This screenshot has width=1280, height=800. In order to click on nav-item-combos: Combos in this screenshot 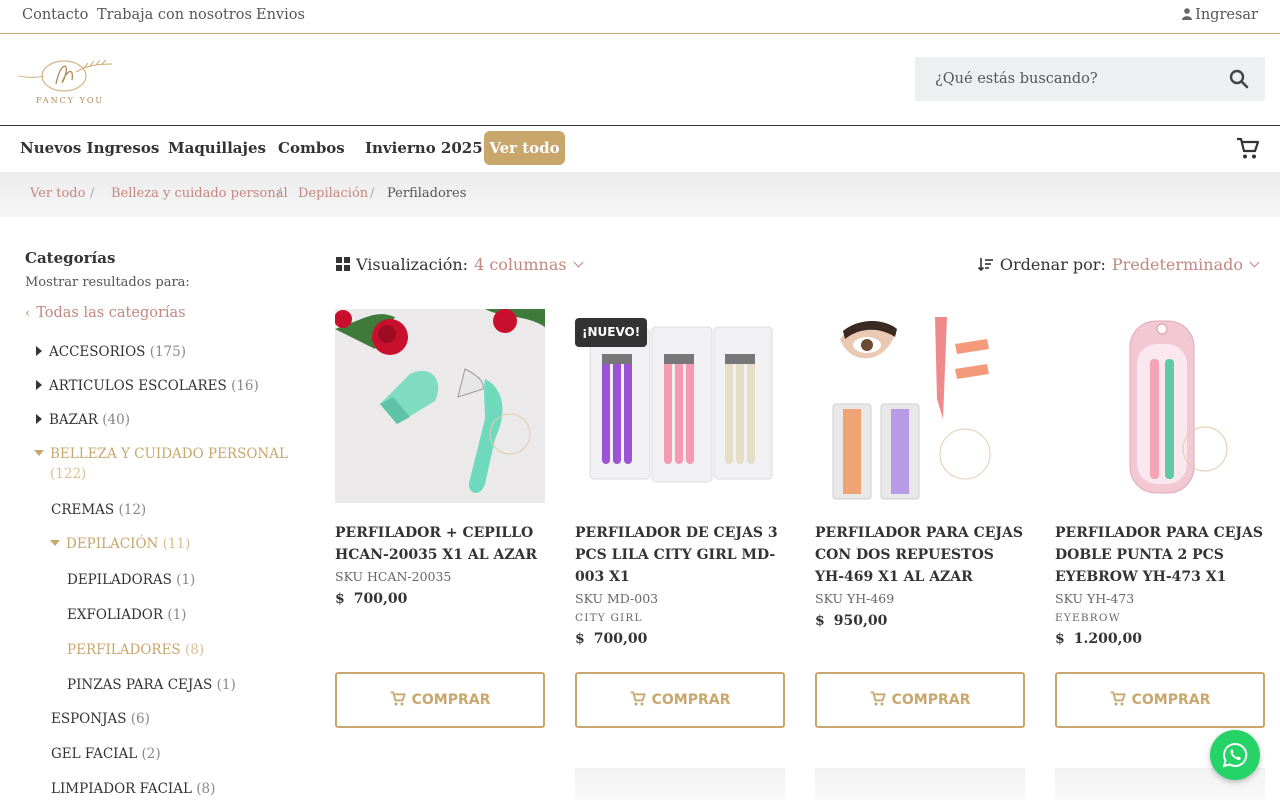, I will do `click(311, 148)`.